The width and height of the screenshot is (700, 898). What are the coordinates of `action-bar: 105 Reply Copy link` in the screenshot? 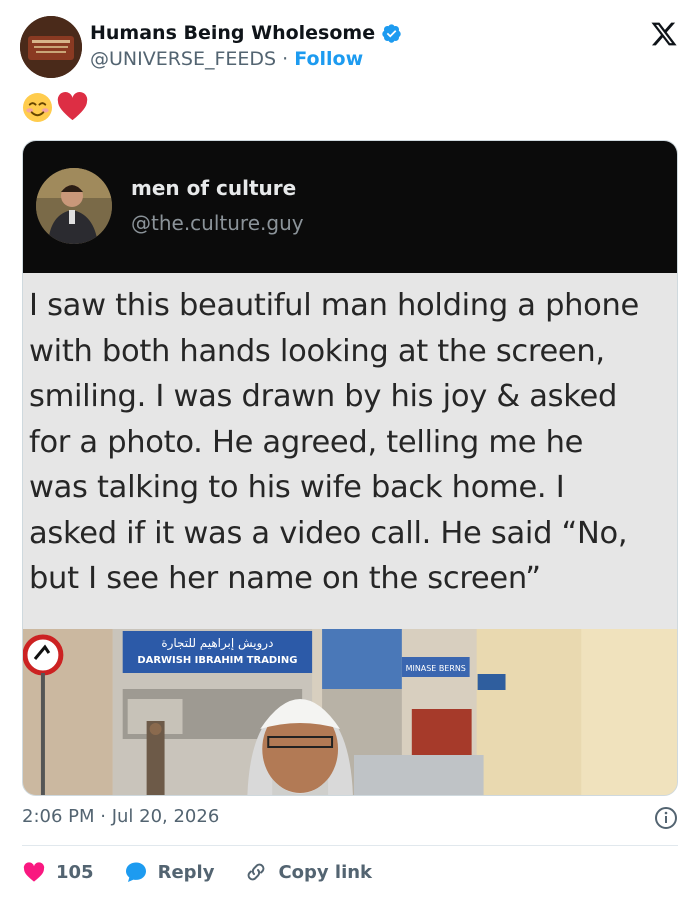 It's located at (212, 872).